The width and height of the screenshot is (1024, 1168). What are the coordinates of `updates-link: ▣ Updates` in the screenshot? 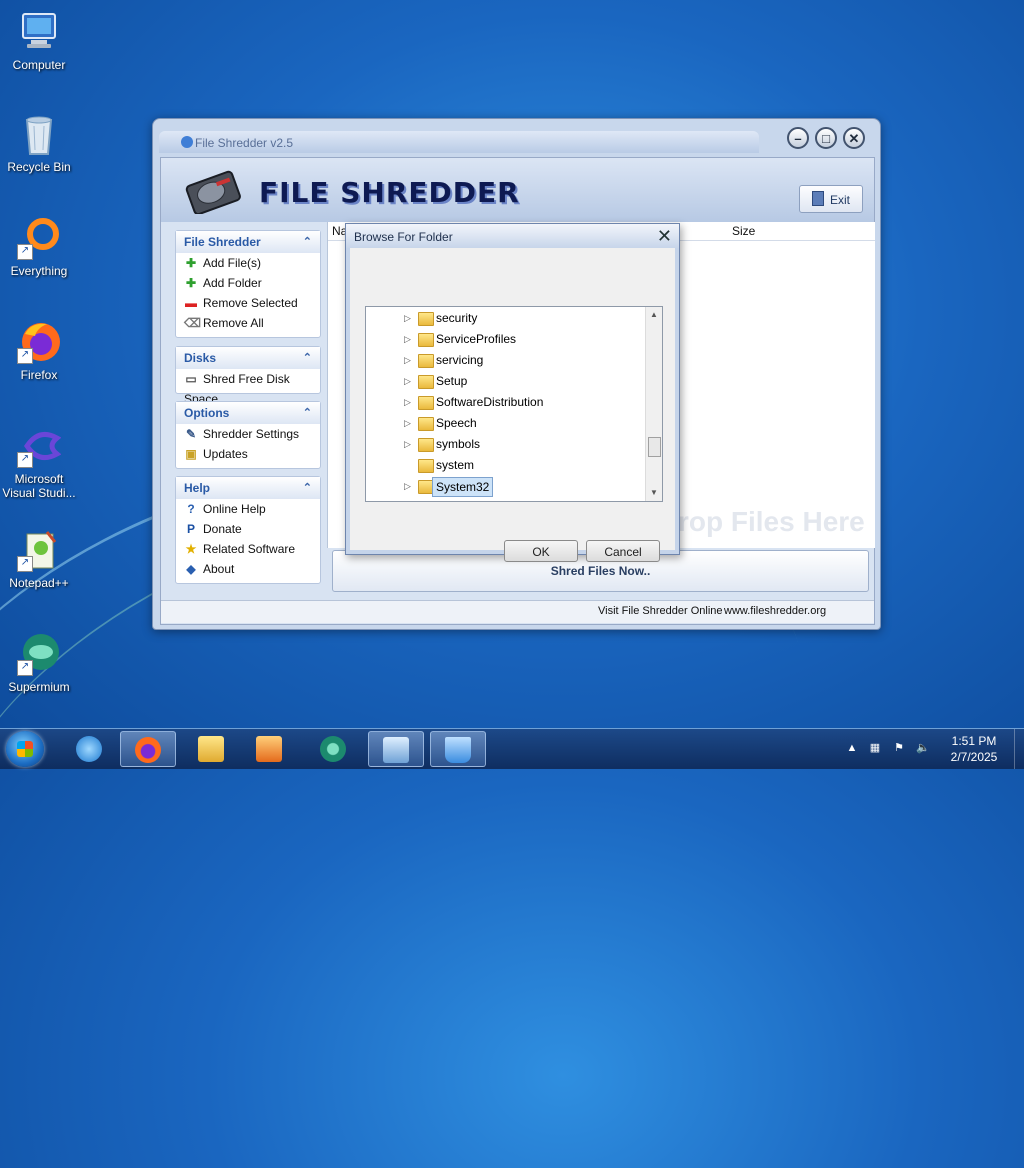 It's located at (248, 454).